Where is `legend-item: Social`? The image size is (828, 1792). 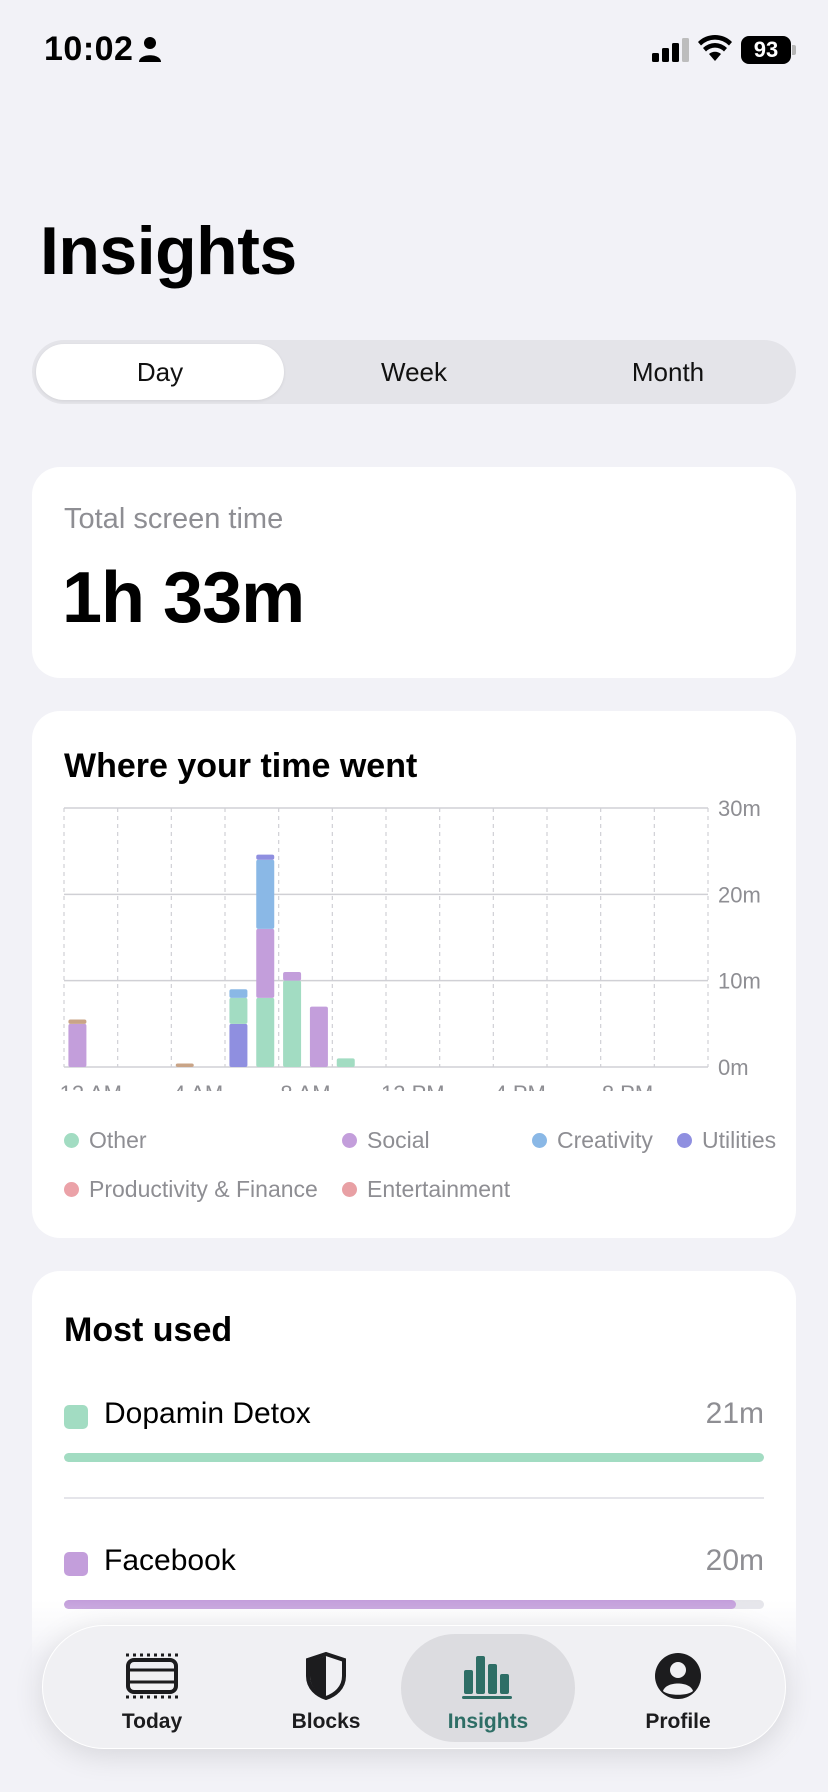 legend-item: Social is located at coordinates (386, 1142).